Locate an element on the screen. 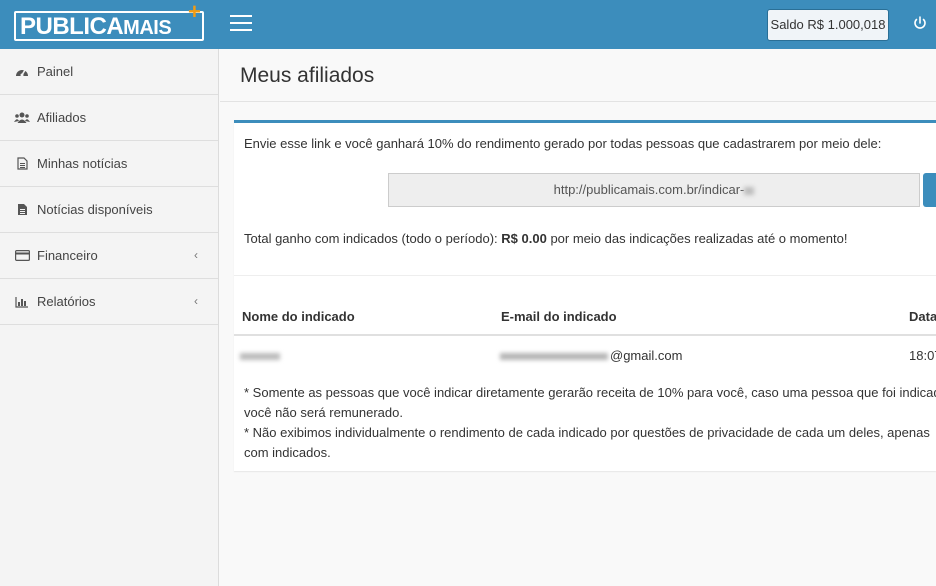 This screenshot has width=936, height=586. power-icon is located at coordinates (920, 23).